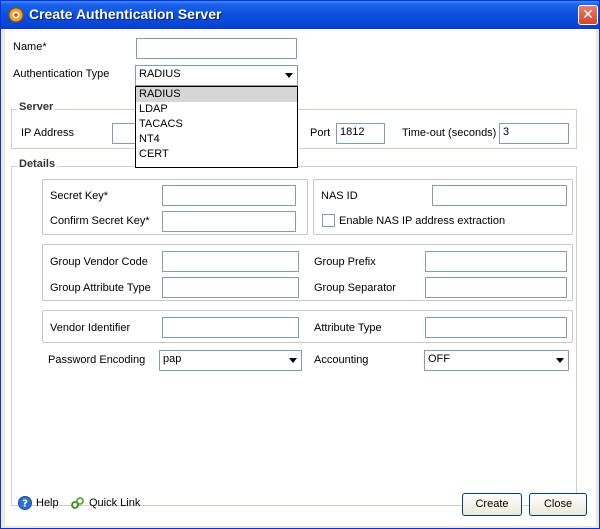  I want to click on server-legend: Server, so click(36, 107).